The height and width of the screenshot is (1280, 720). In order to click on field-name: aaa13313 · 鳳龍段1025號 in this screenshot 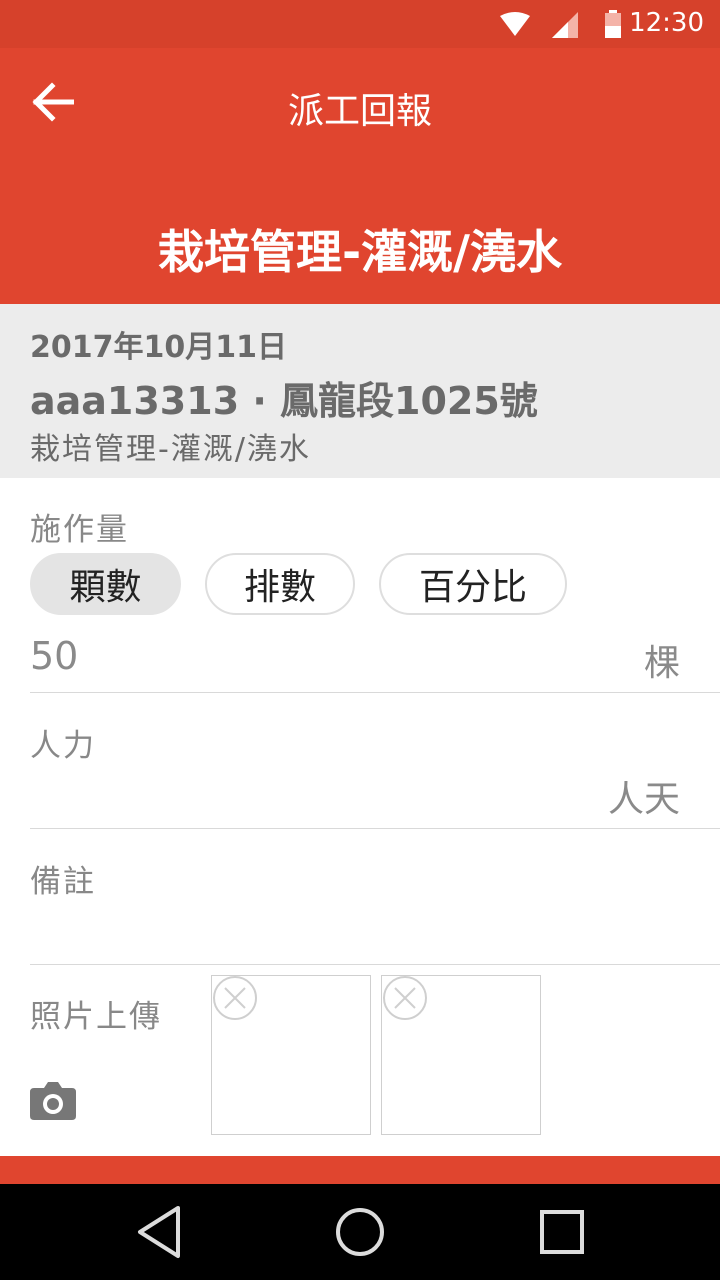, I will do `click(284, 401)`.